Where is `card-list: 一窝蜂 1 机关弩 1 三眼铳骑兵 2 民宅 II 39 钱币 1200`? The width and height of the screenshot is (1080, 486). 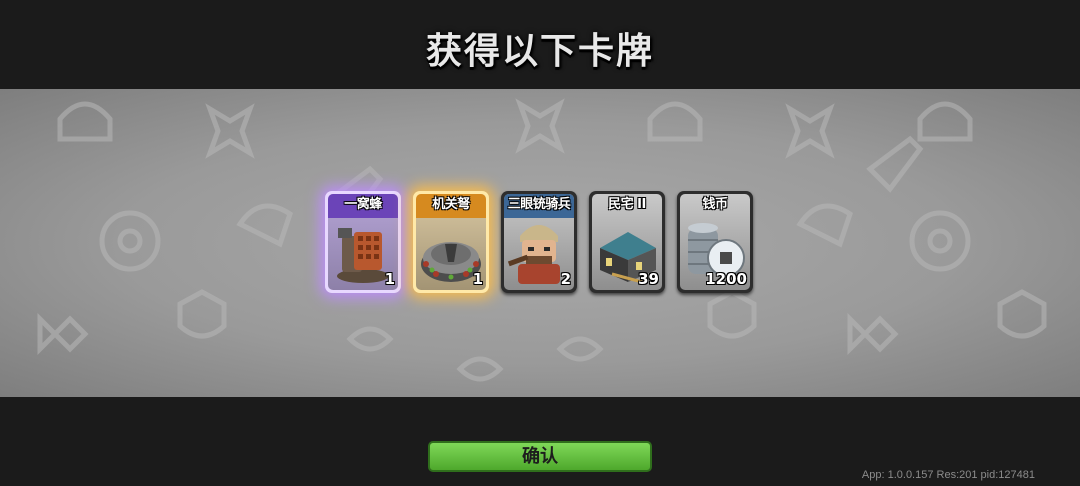
card-list: 一窝蜂 1 机关弩 1 三眼铳骑兵 2 民宅 II 39 钱币 1200 is located at coordinates (541, 243).